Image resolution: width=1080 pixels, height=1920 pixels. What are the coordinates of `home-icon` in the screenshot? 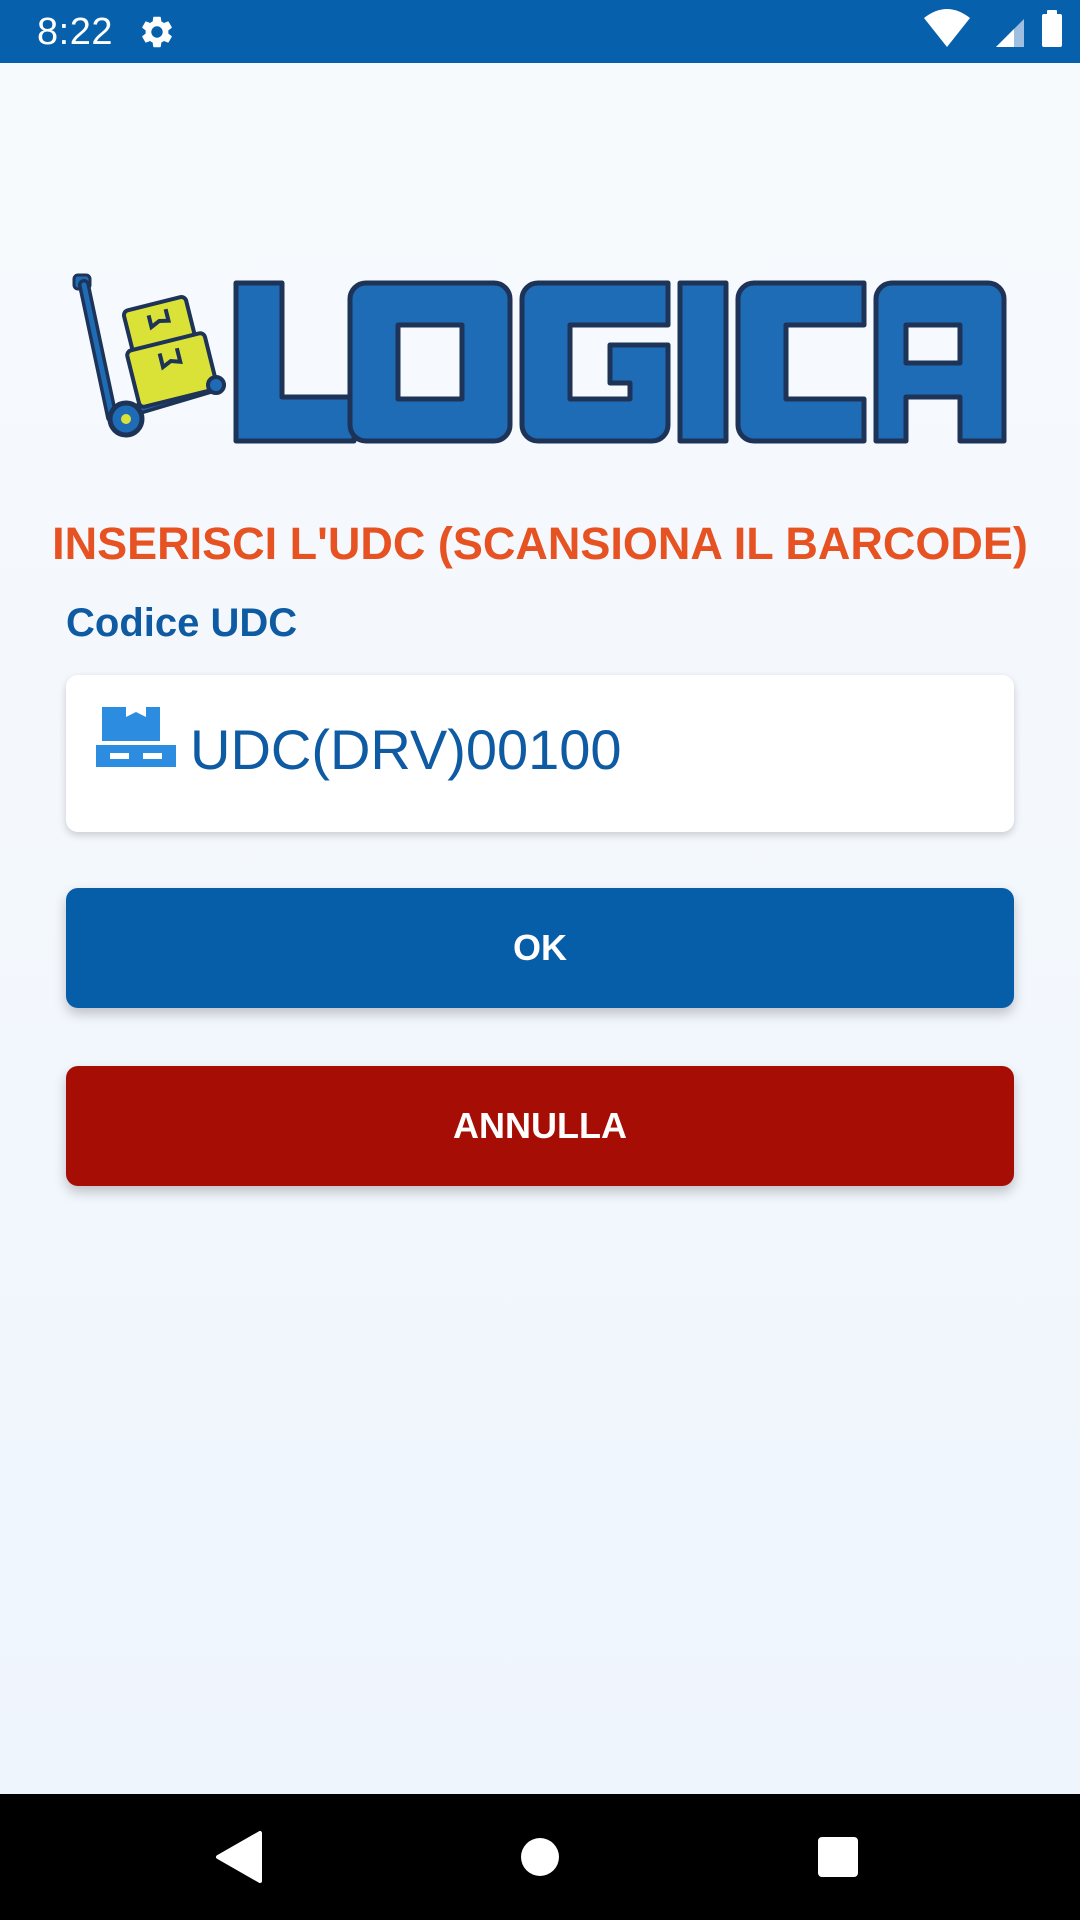 It's located at (540, 1857).